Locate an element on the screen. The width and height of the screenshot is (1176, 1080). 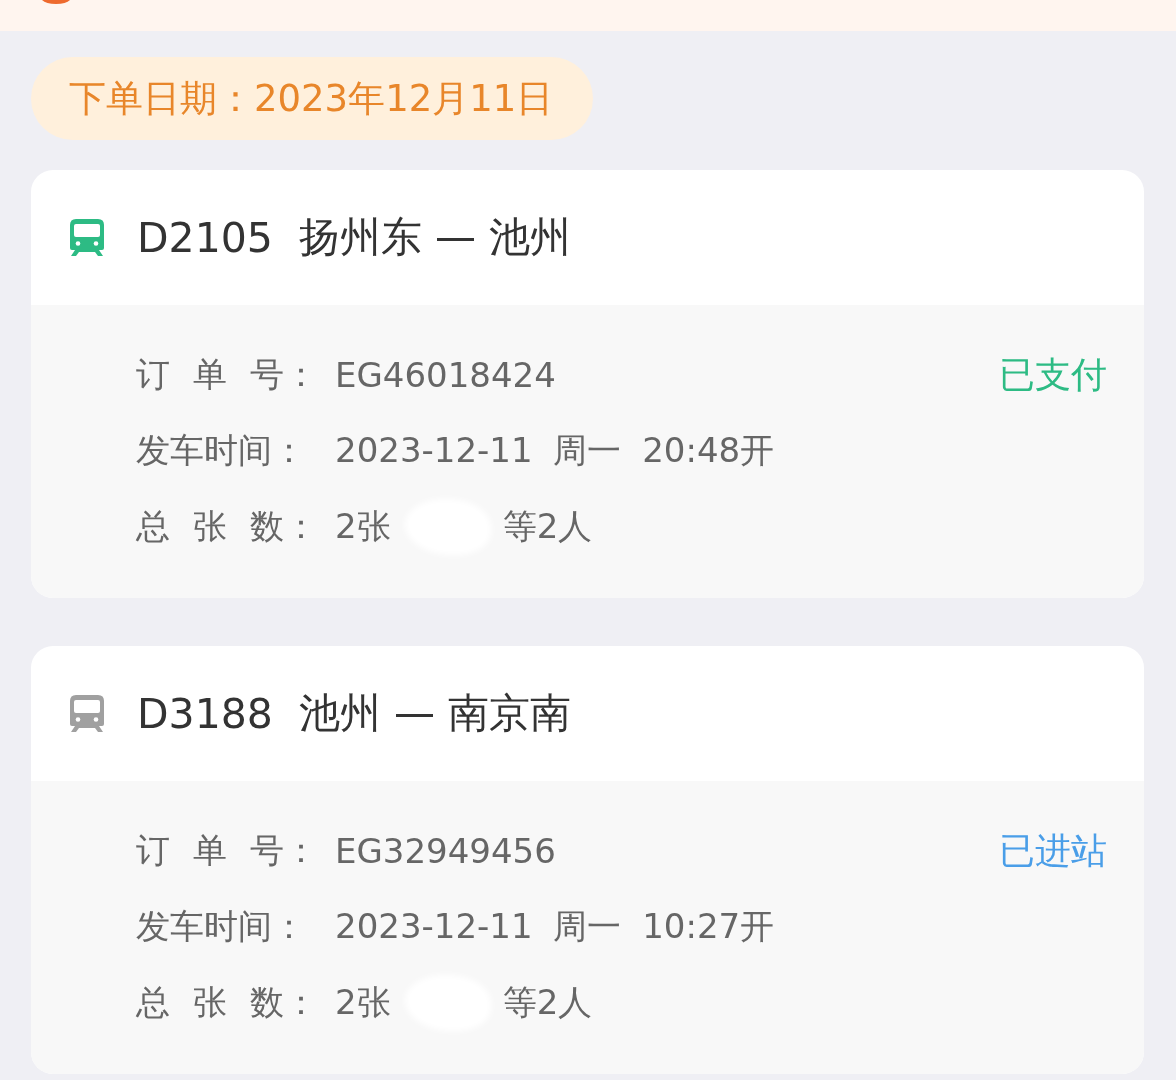
field-value: 2023-12-11 周一 20:48开 is located at coordinates (555, 450).